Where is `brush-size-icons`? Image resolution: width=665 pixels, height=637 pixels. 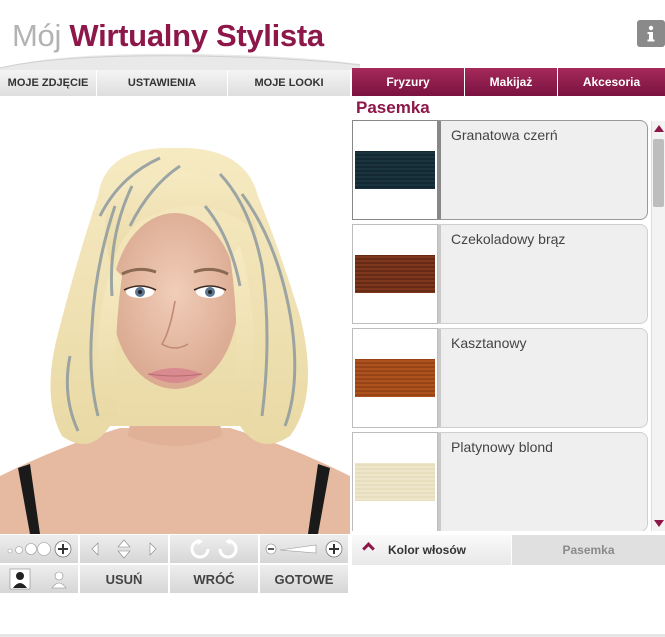 brush-size-icons is located at coordinates (39, 549).